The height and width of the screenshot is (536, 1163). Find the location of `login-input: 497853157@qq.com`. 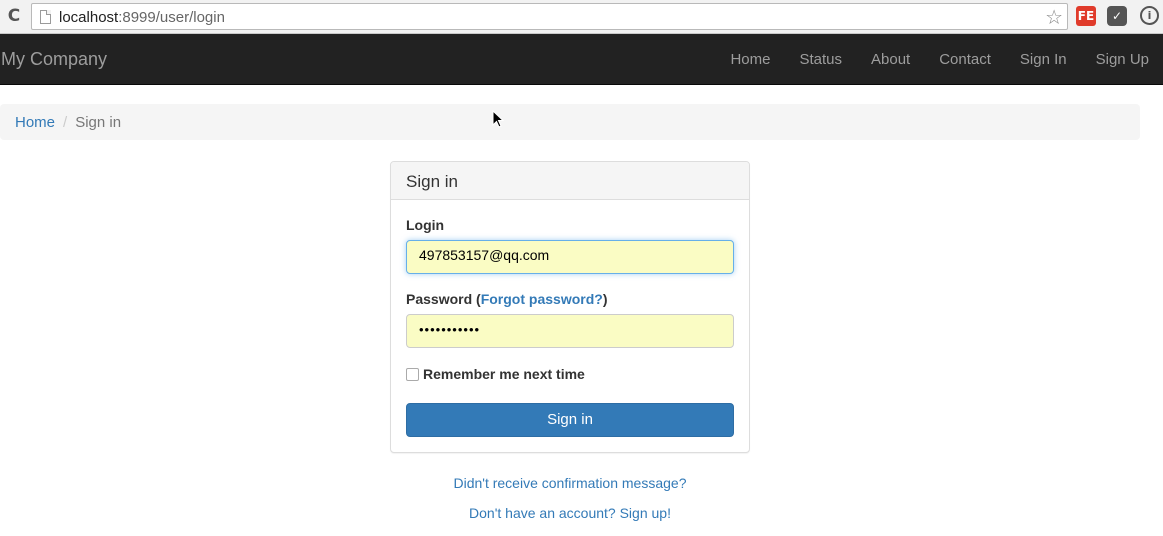

login-input: 497853157@qq.com is located at coordinates (570, 257).